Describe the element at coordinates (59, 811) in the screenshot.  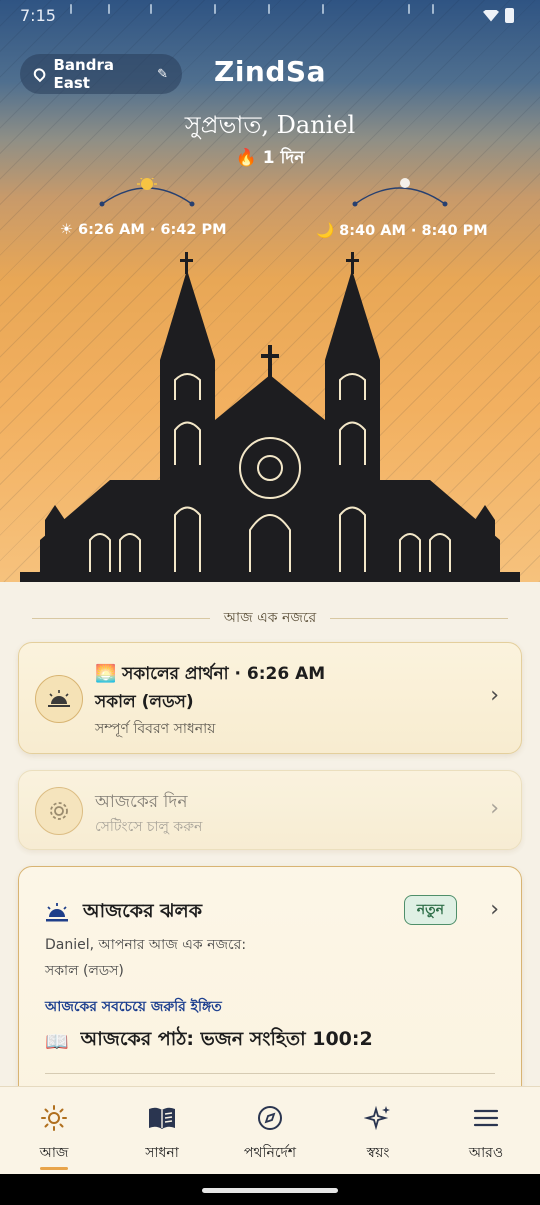
I see `gear-icon` at that location.